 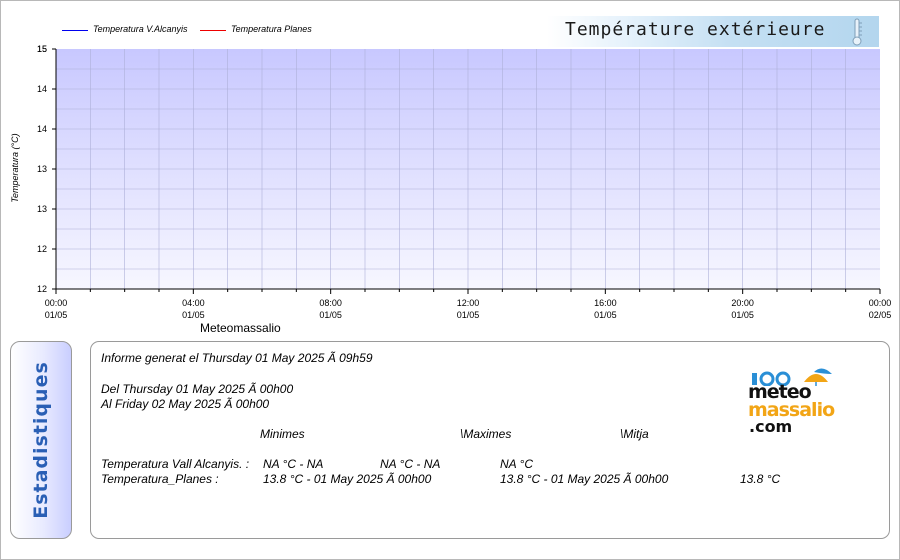 What do you see at coordinates (197, 389) in the screenshot?
I see `period-from-line: Del Thursday 01 May 2025 Ã 00h00` at bounding box center [197, 389].